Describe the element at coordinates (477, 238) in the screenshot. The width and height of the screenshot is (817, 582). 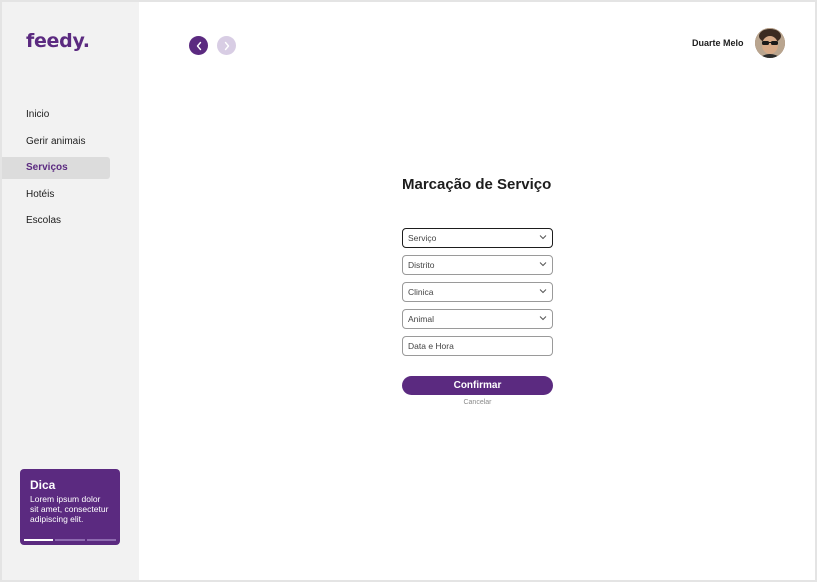
I see `service-select: Serviço` at that location.